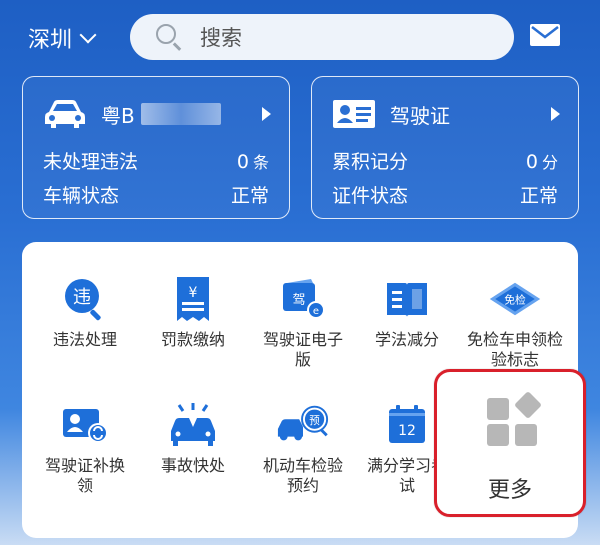 The width and height of the screenshot is (600, 545). What do you see at coordinates (407, 431) in the screenshot?
I see `svg-text: 12` at bounding box center [407, 431].